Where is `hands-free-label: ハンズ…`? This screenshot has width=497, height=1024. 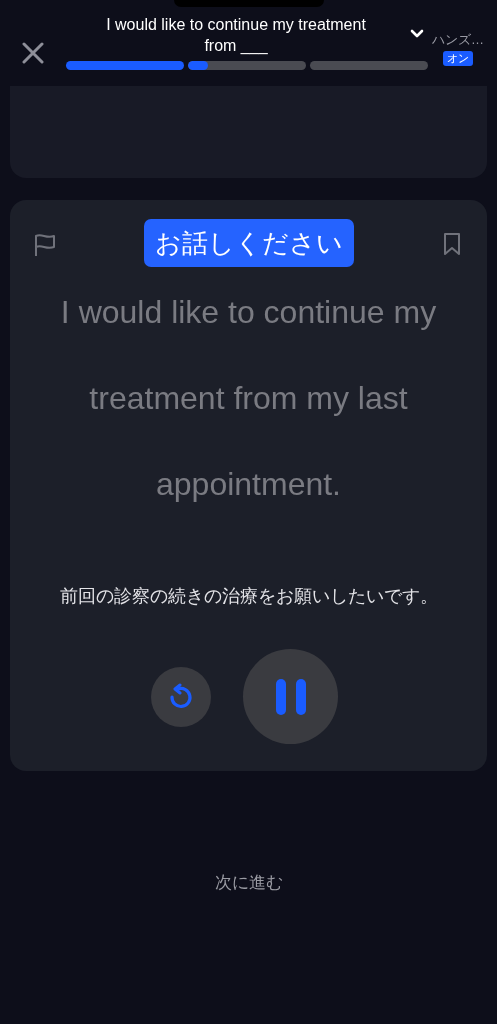 hands-free-label: ハンズ… is located at coordinates (458, 39).